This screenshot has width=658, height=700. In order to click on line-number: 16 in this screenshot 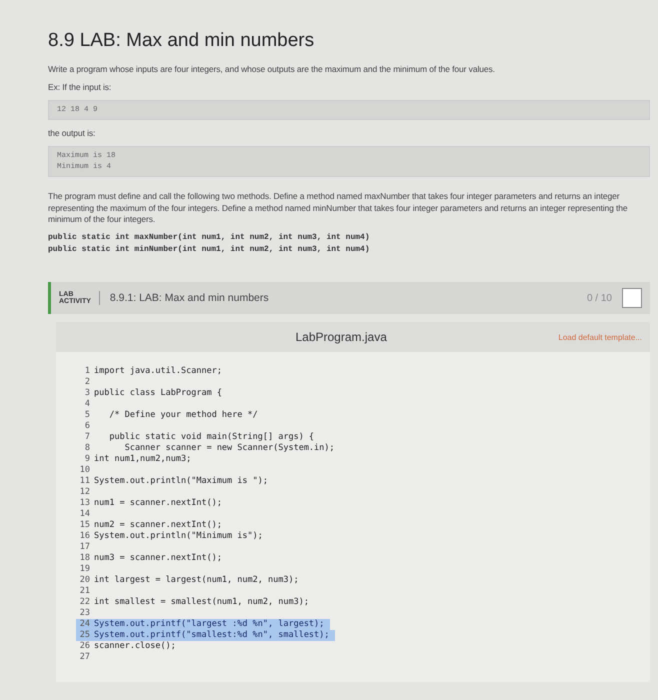, I will do `click(84, 536)`.